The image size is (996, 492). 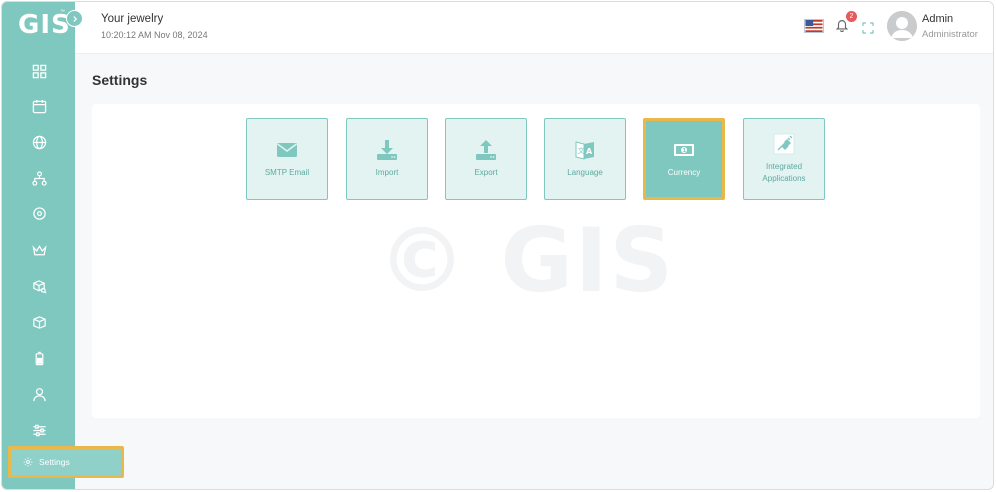 I want to click on user-icon, so click(x=39, y=394).